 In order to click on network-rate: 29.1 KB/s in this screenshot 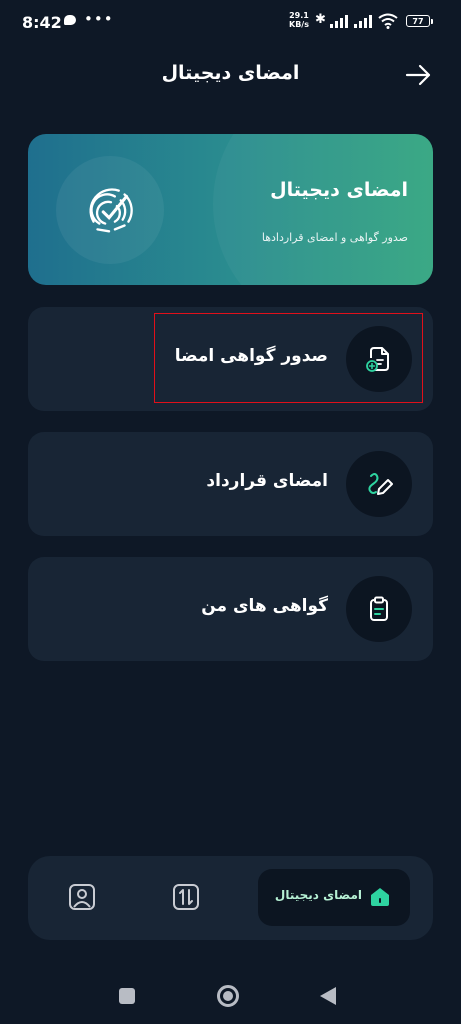, I will do `click(299, 20)`.